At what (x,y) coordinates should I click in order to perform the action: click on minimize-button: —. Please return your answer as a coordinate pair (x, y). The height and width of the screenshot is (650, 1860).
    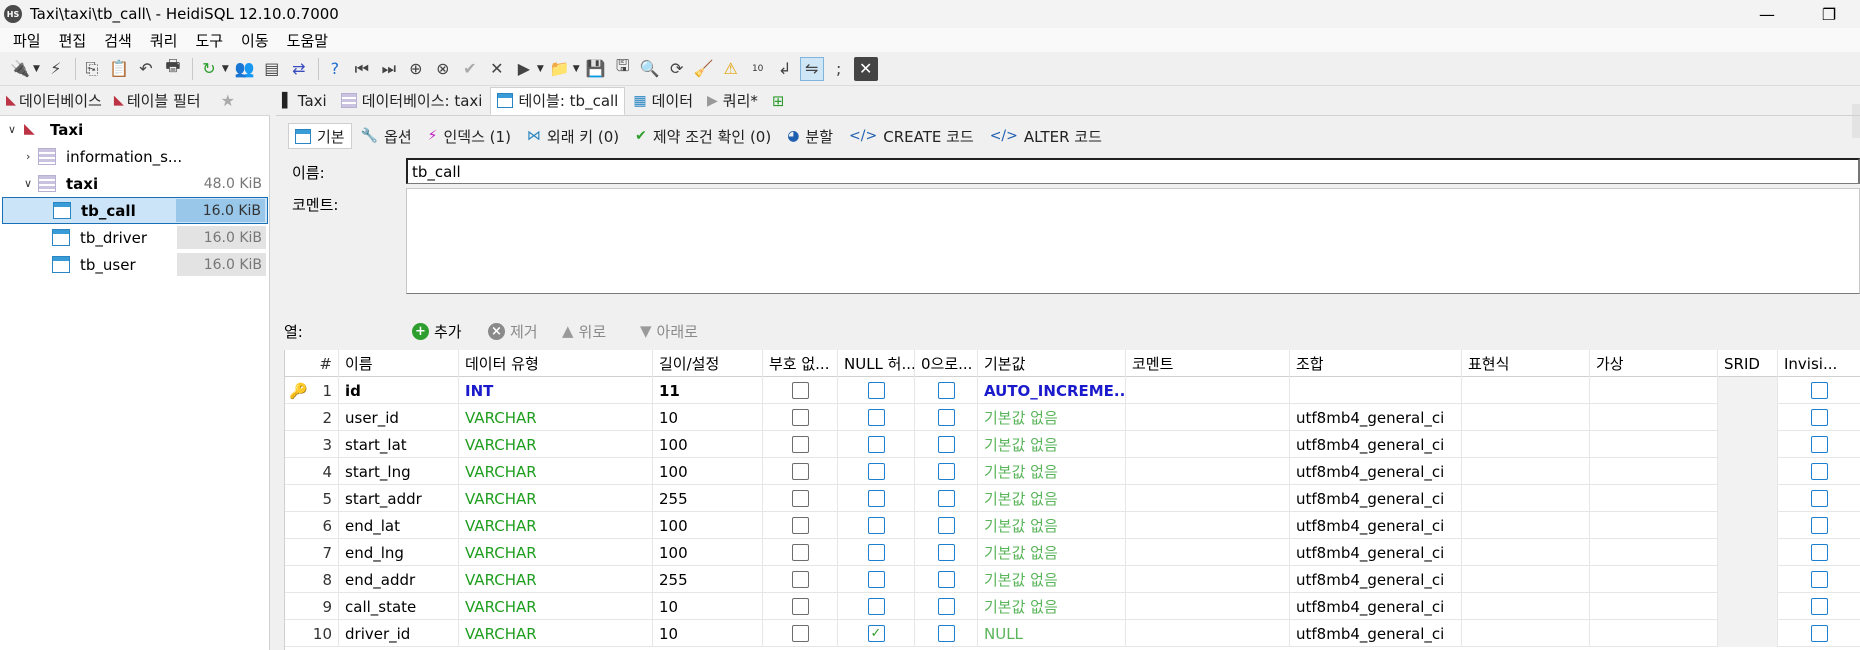
    Looking at the image, I should click on (1767, 14).